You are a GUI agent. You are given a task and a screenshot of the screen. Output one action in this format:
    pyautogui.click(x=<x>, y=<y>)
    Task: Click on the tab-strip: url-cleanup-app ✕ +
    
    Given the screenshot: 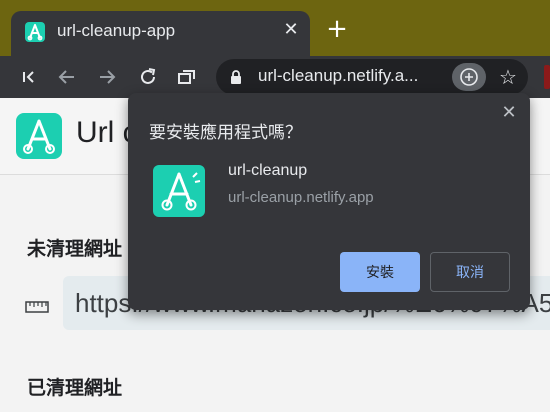 What is the action you would take?
    pyautogui.click(x=275, y=28)
    